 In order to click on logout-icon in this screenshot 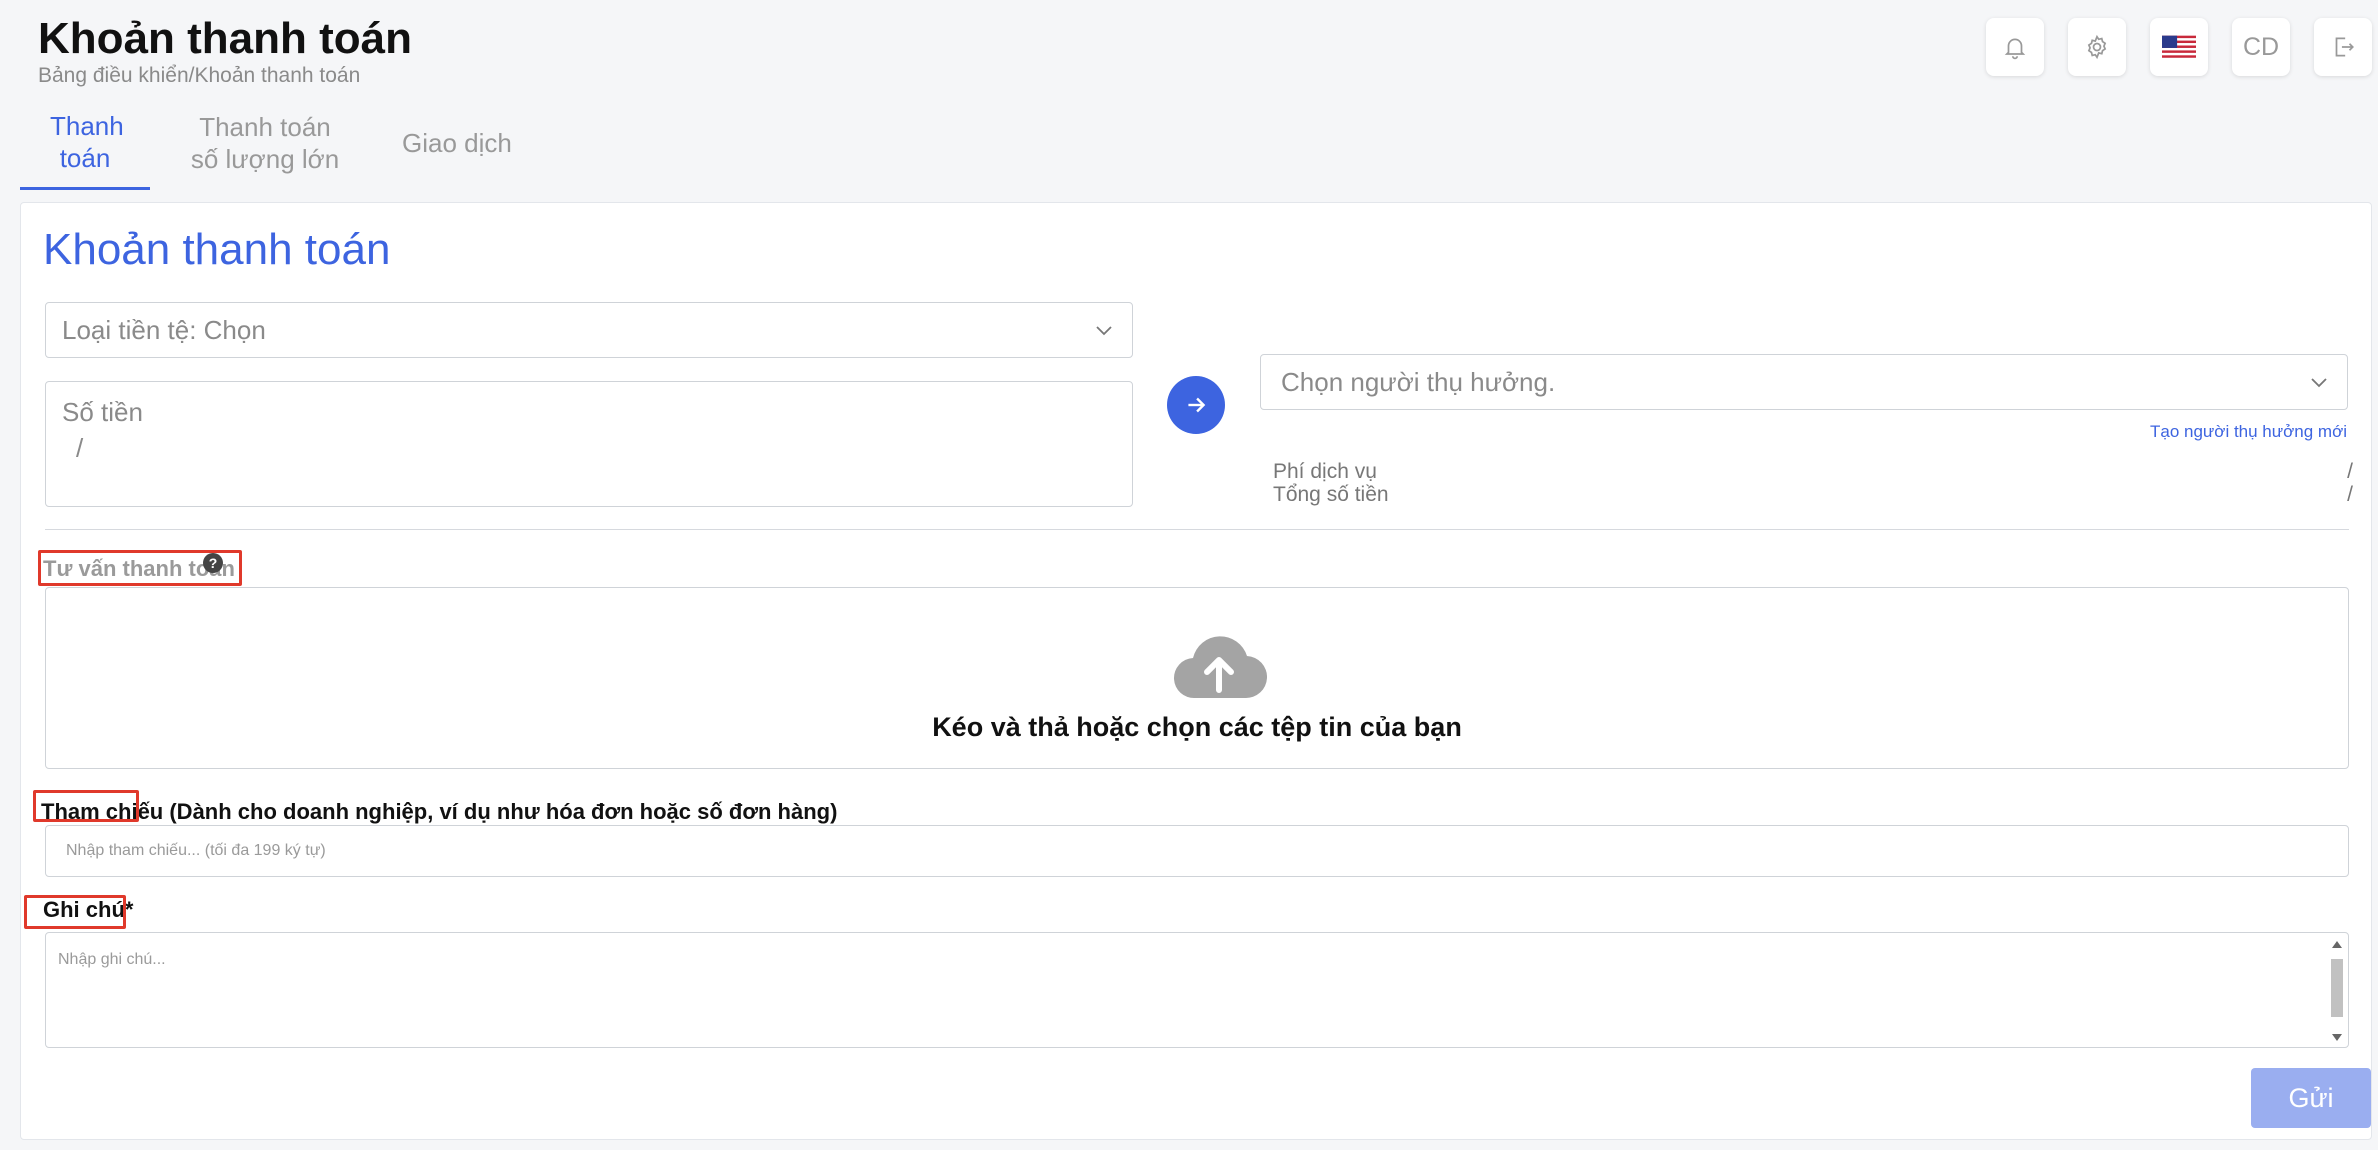, I will do `click(2344, 47)`.